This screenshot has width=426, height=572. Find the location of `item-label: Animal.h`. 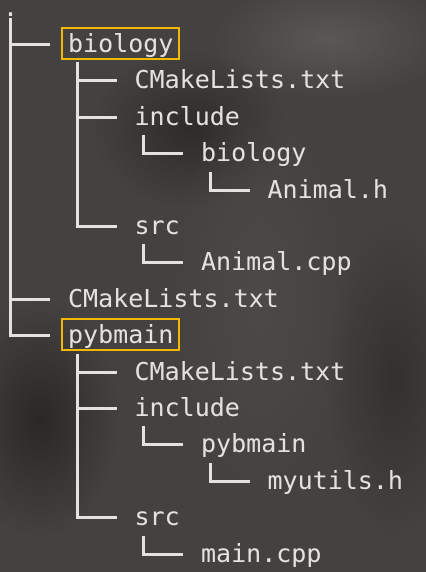

item-label: Animal.h is located at coordinates (327, 189).